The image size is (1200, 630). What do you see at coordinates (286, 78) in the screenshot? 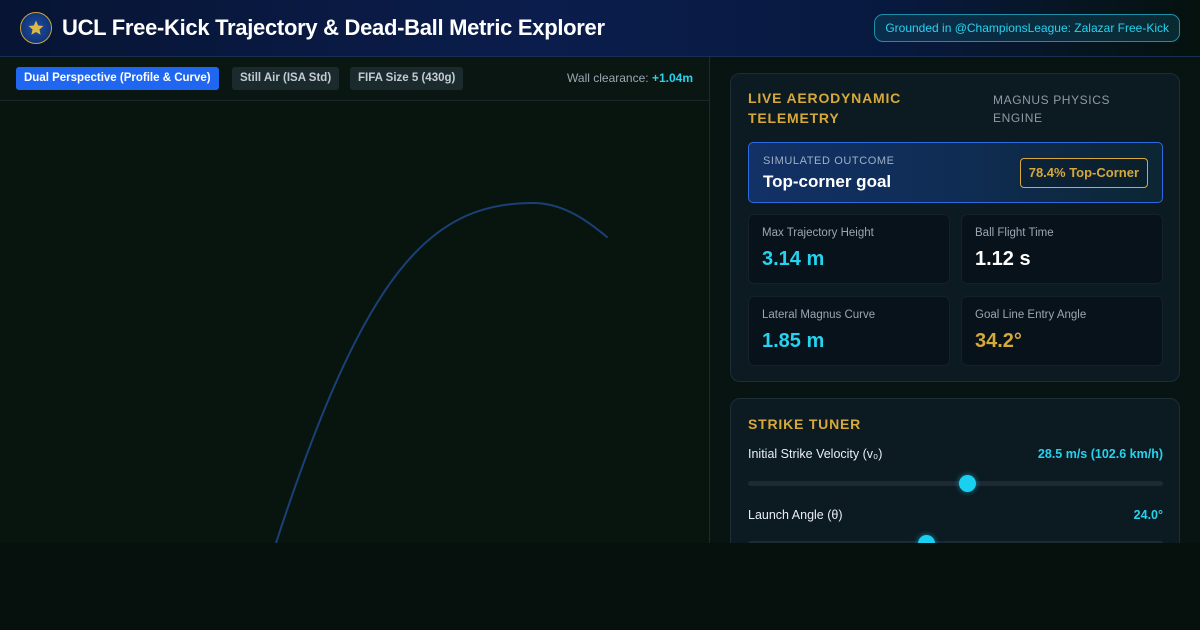
I see `chip-still-air: Still Air (ISA Std)` at bounding box center [286, 78].